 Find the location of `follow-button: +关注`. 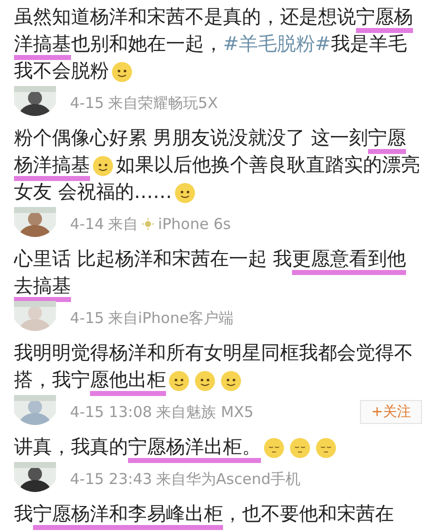

follow-button: +关注 is located at coordinates (391, 412).